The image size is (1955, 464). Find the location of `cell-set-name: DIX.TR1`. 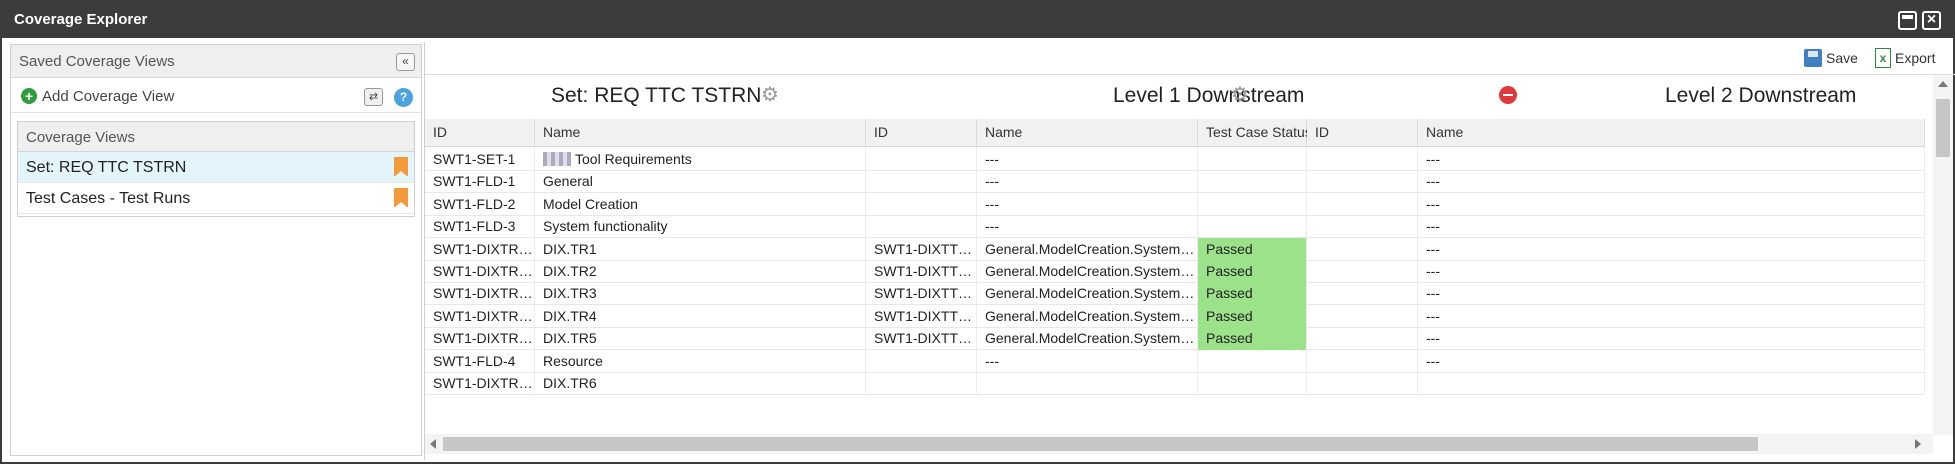

cell-set-name: DIX.TR1 is located at coordinates (700, 249).